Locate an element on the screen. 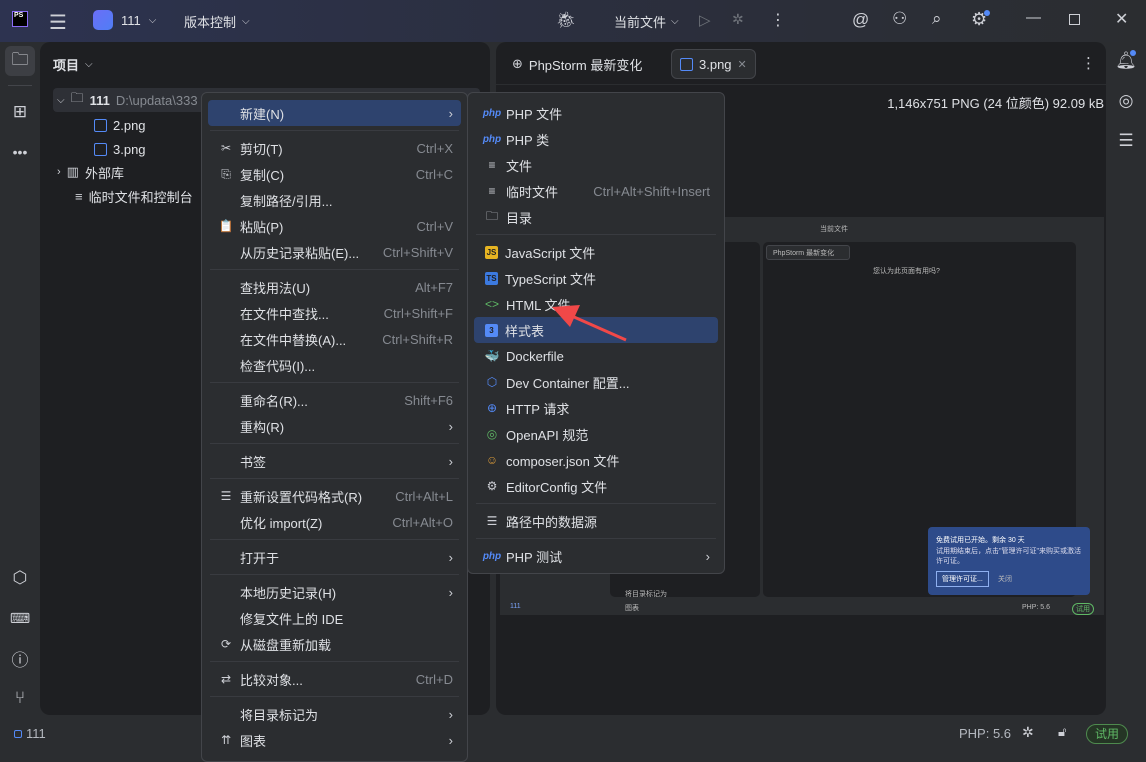 This screenshot has width=1146, height=762. vcs-label: 版本控制 is located at coordinates (210, 22).